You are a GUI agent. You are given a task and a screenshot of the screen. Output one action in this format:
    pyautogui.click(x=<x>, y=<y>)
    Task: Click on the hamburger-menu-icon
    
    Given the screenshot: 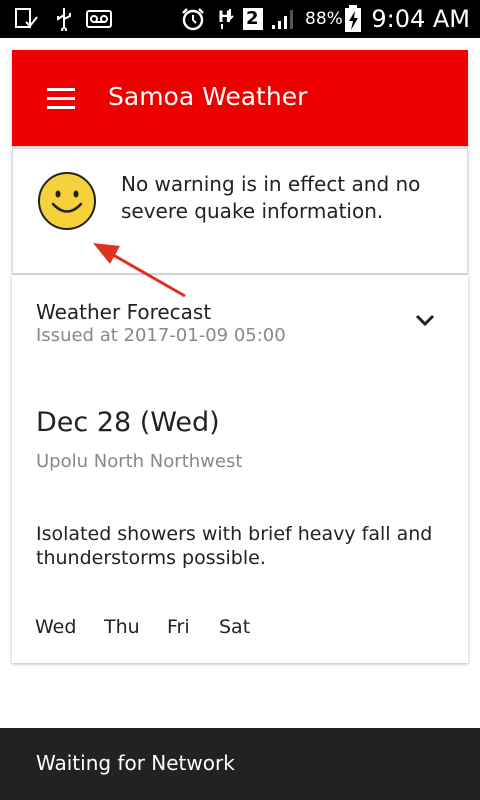 What is the action you would take?
    pyautogui.click(x=61, y=99)
    